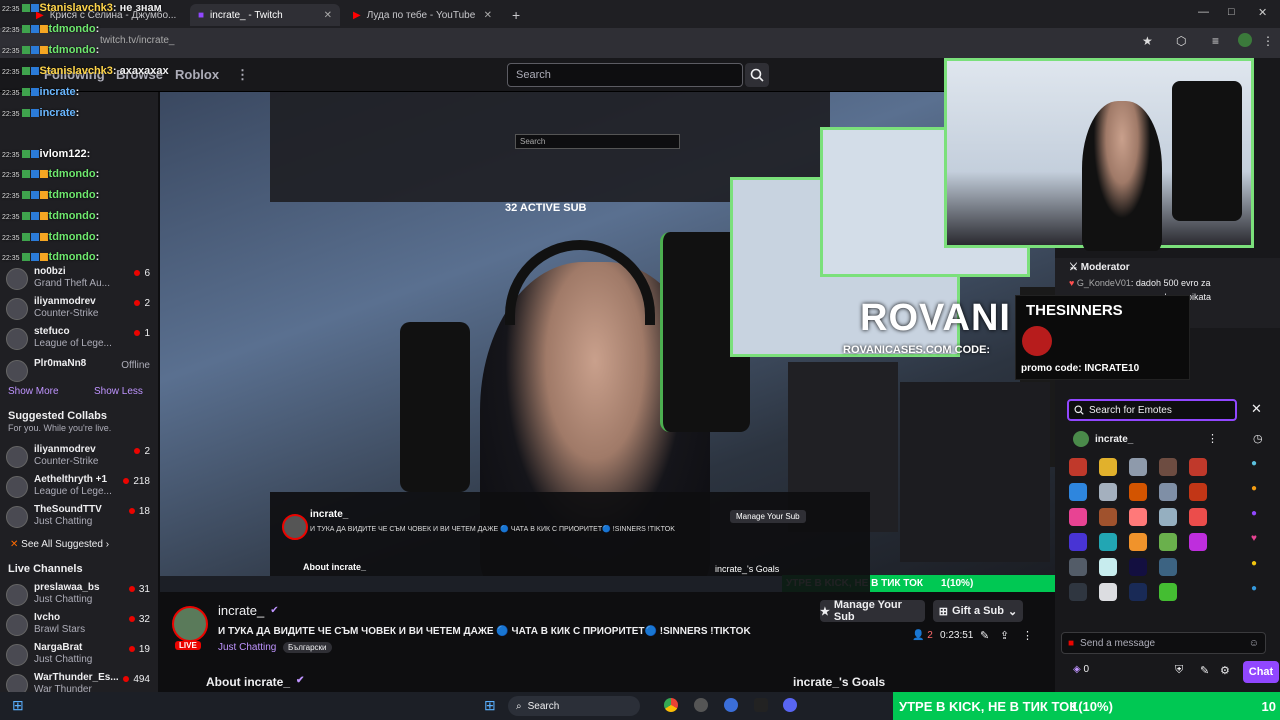  What do you see at coordinates (1203, 12) in the screenshot?
I see `minimize-button: —` at bounding box center [1203, 12].